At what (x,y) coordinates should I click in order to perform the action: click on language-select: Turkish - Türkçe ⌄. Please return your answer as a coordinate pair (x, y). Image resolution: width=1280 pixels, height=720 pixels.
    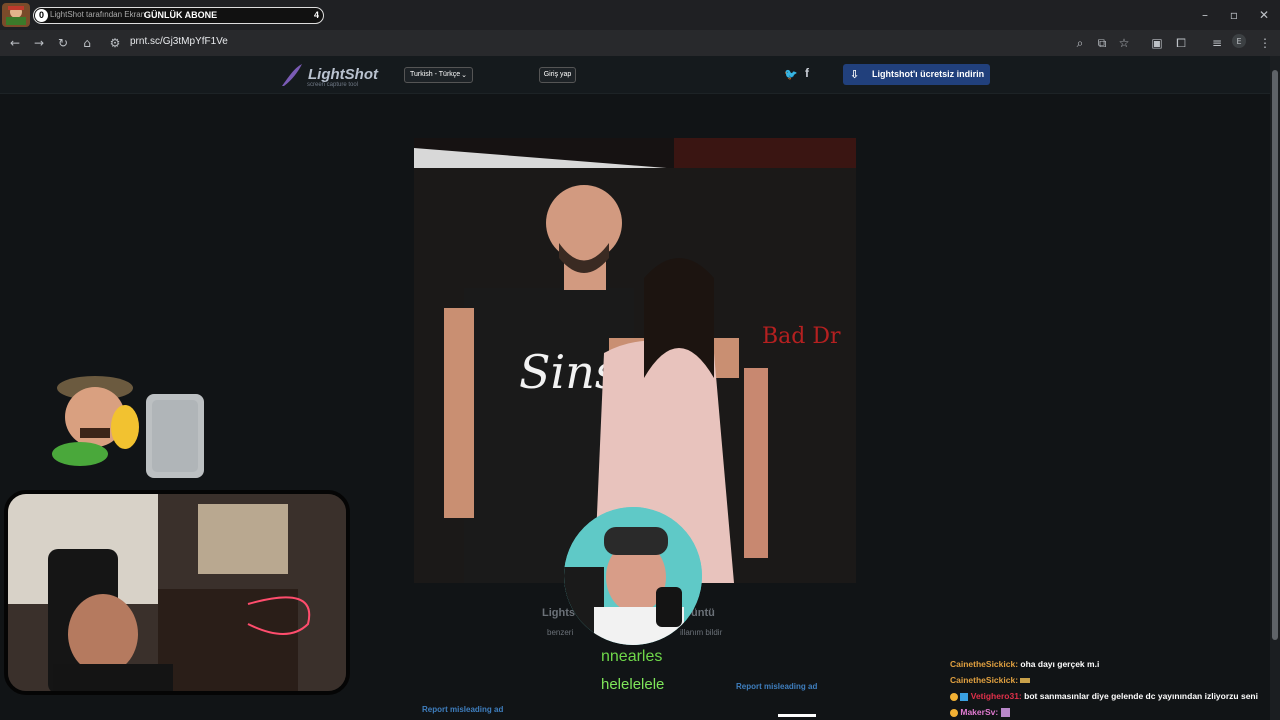
    Looking at the image, I should click on (438, 75).